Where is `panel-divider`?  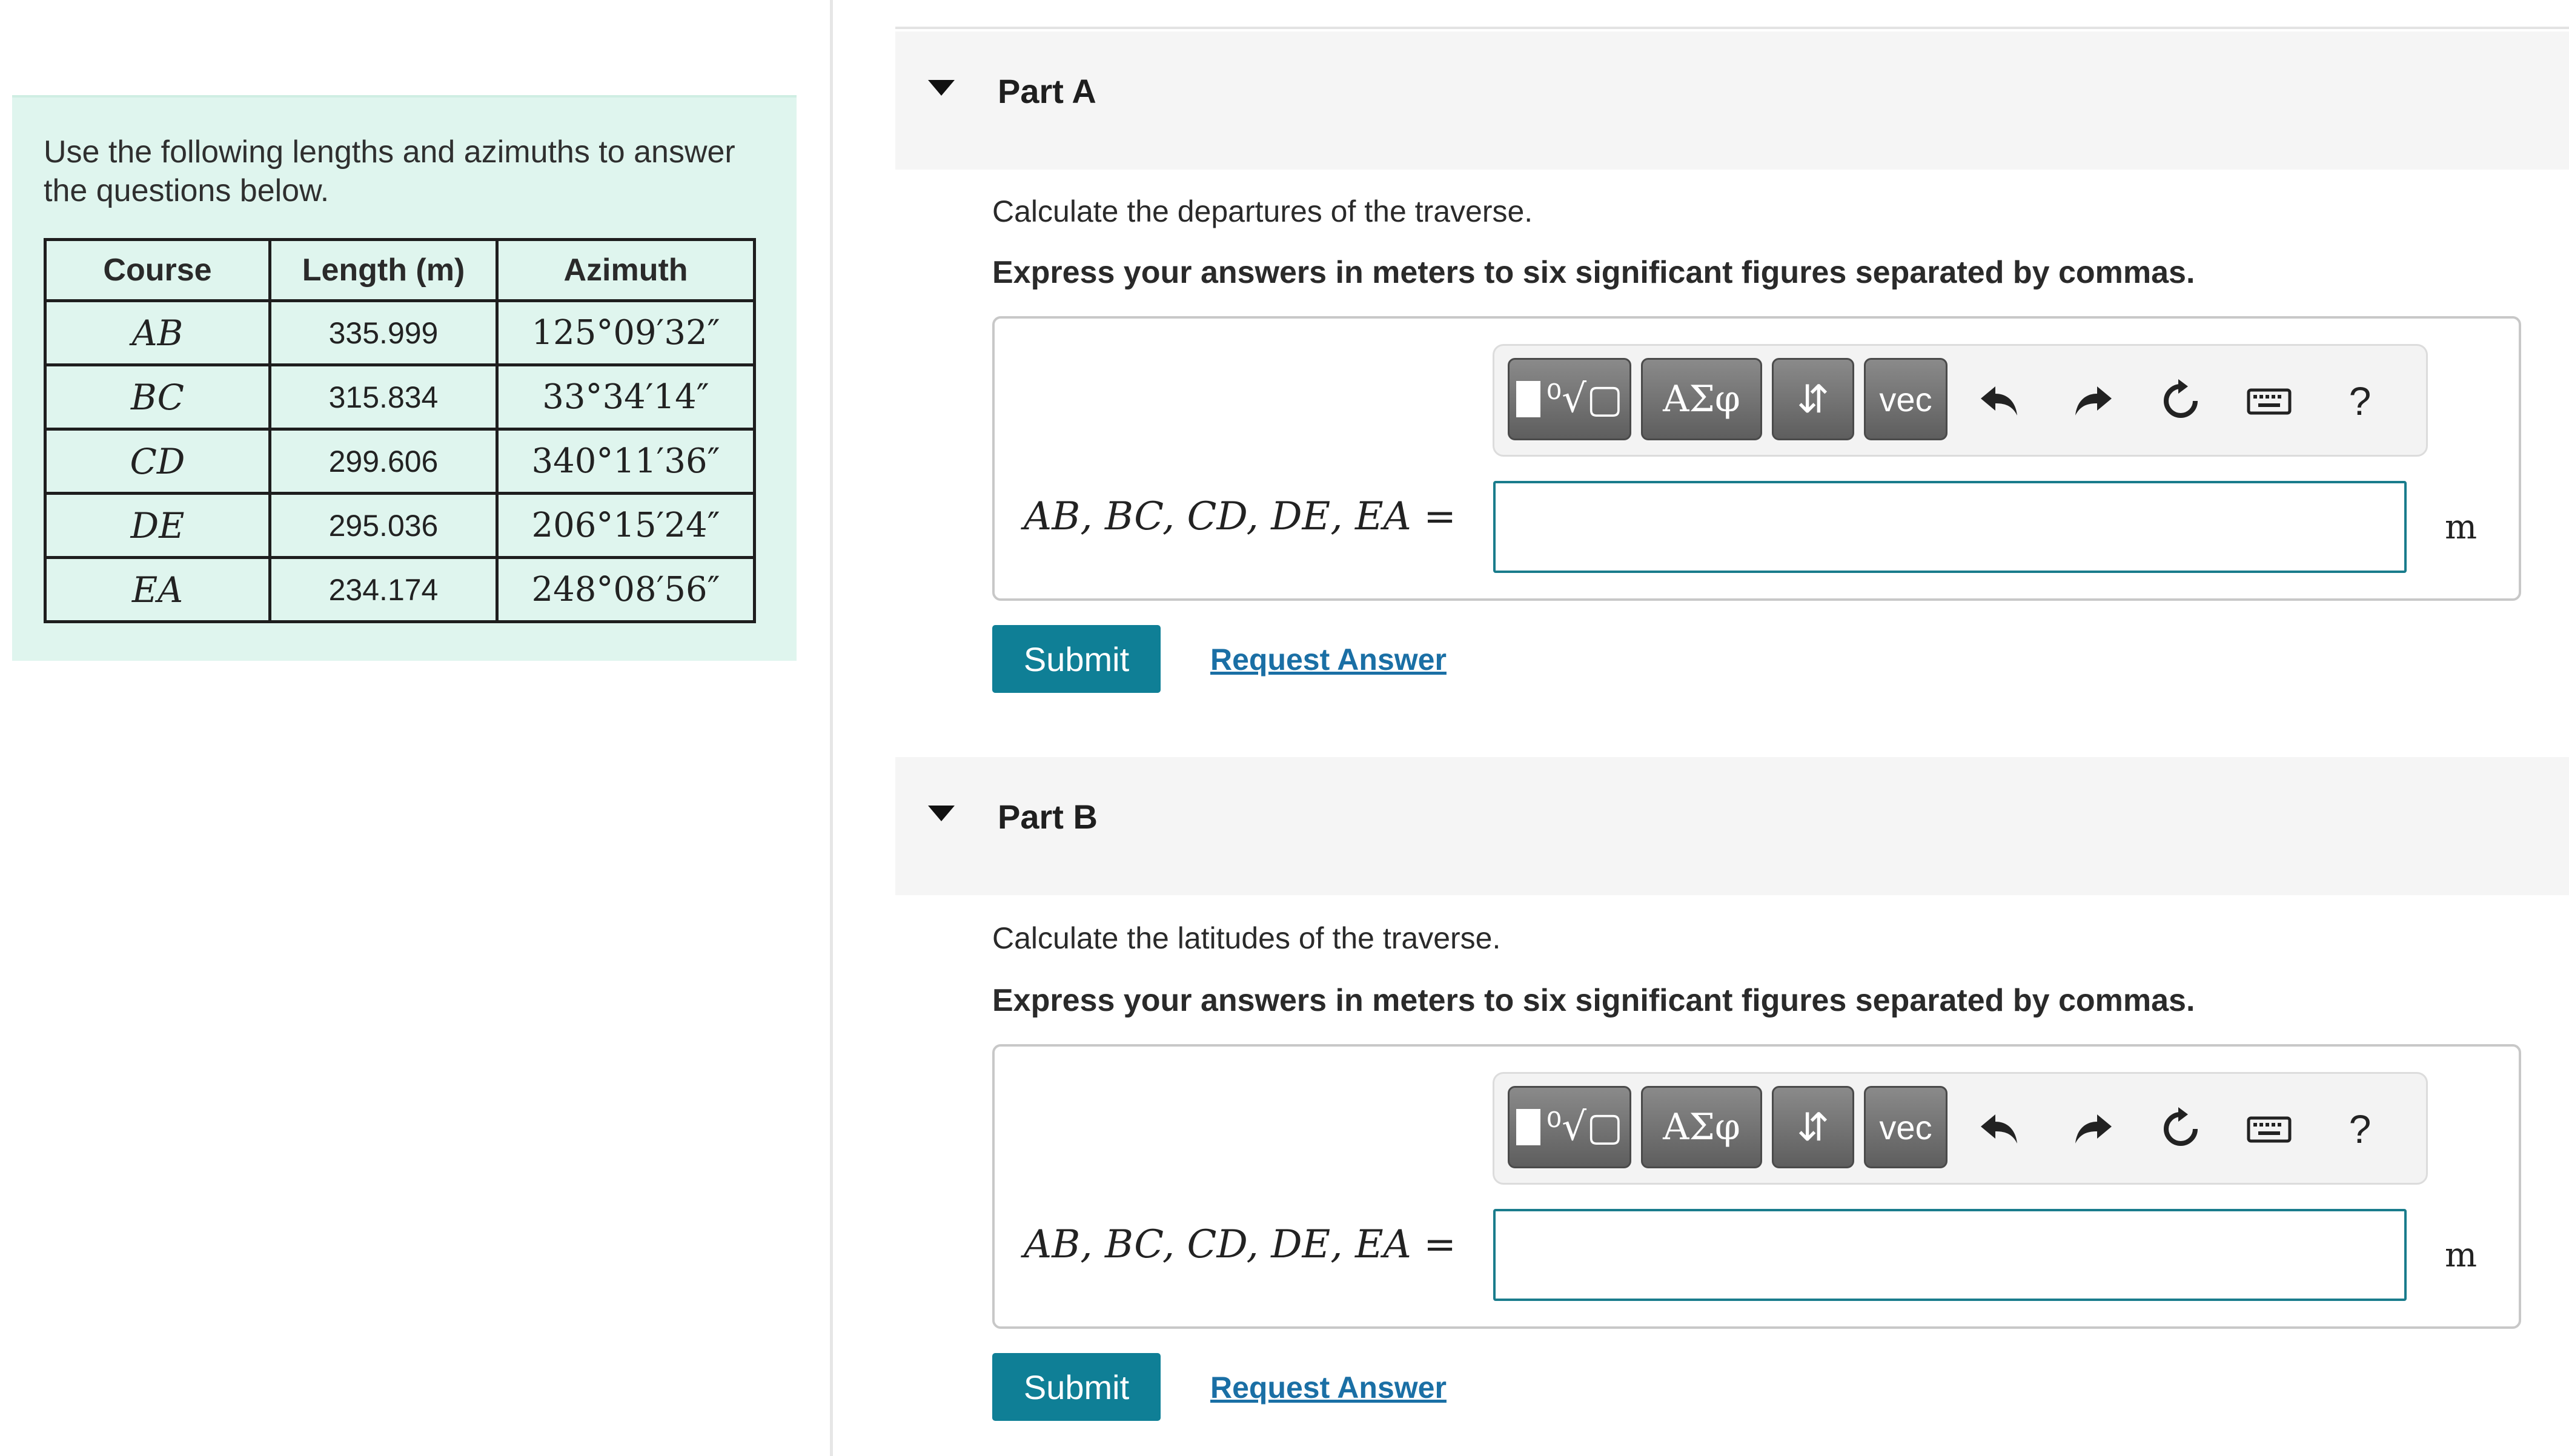
panel-divider is located at coordinates (831, 728).